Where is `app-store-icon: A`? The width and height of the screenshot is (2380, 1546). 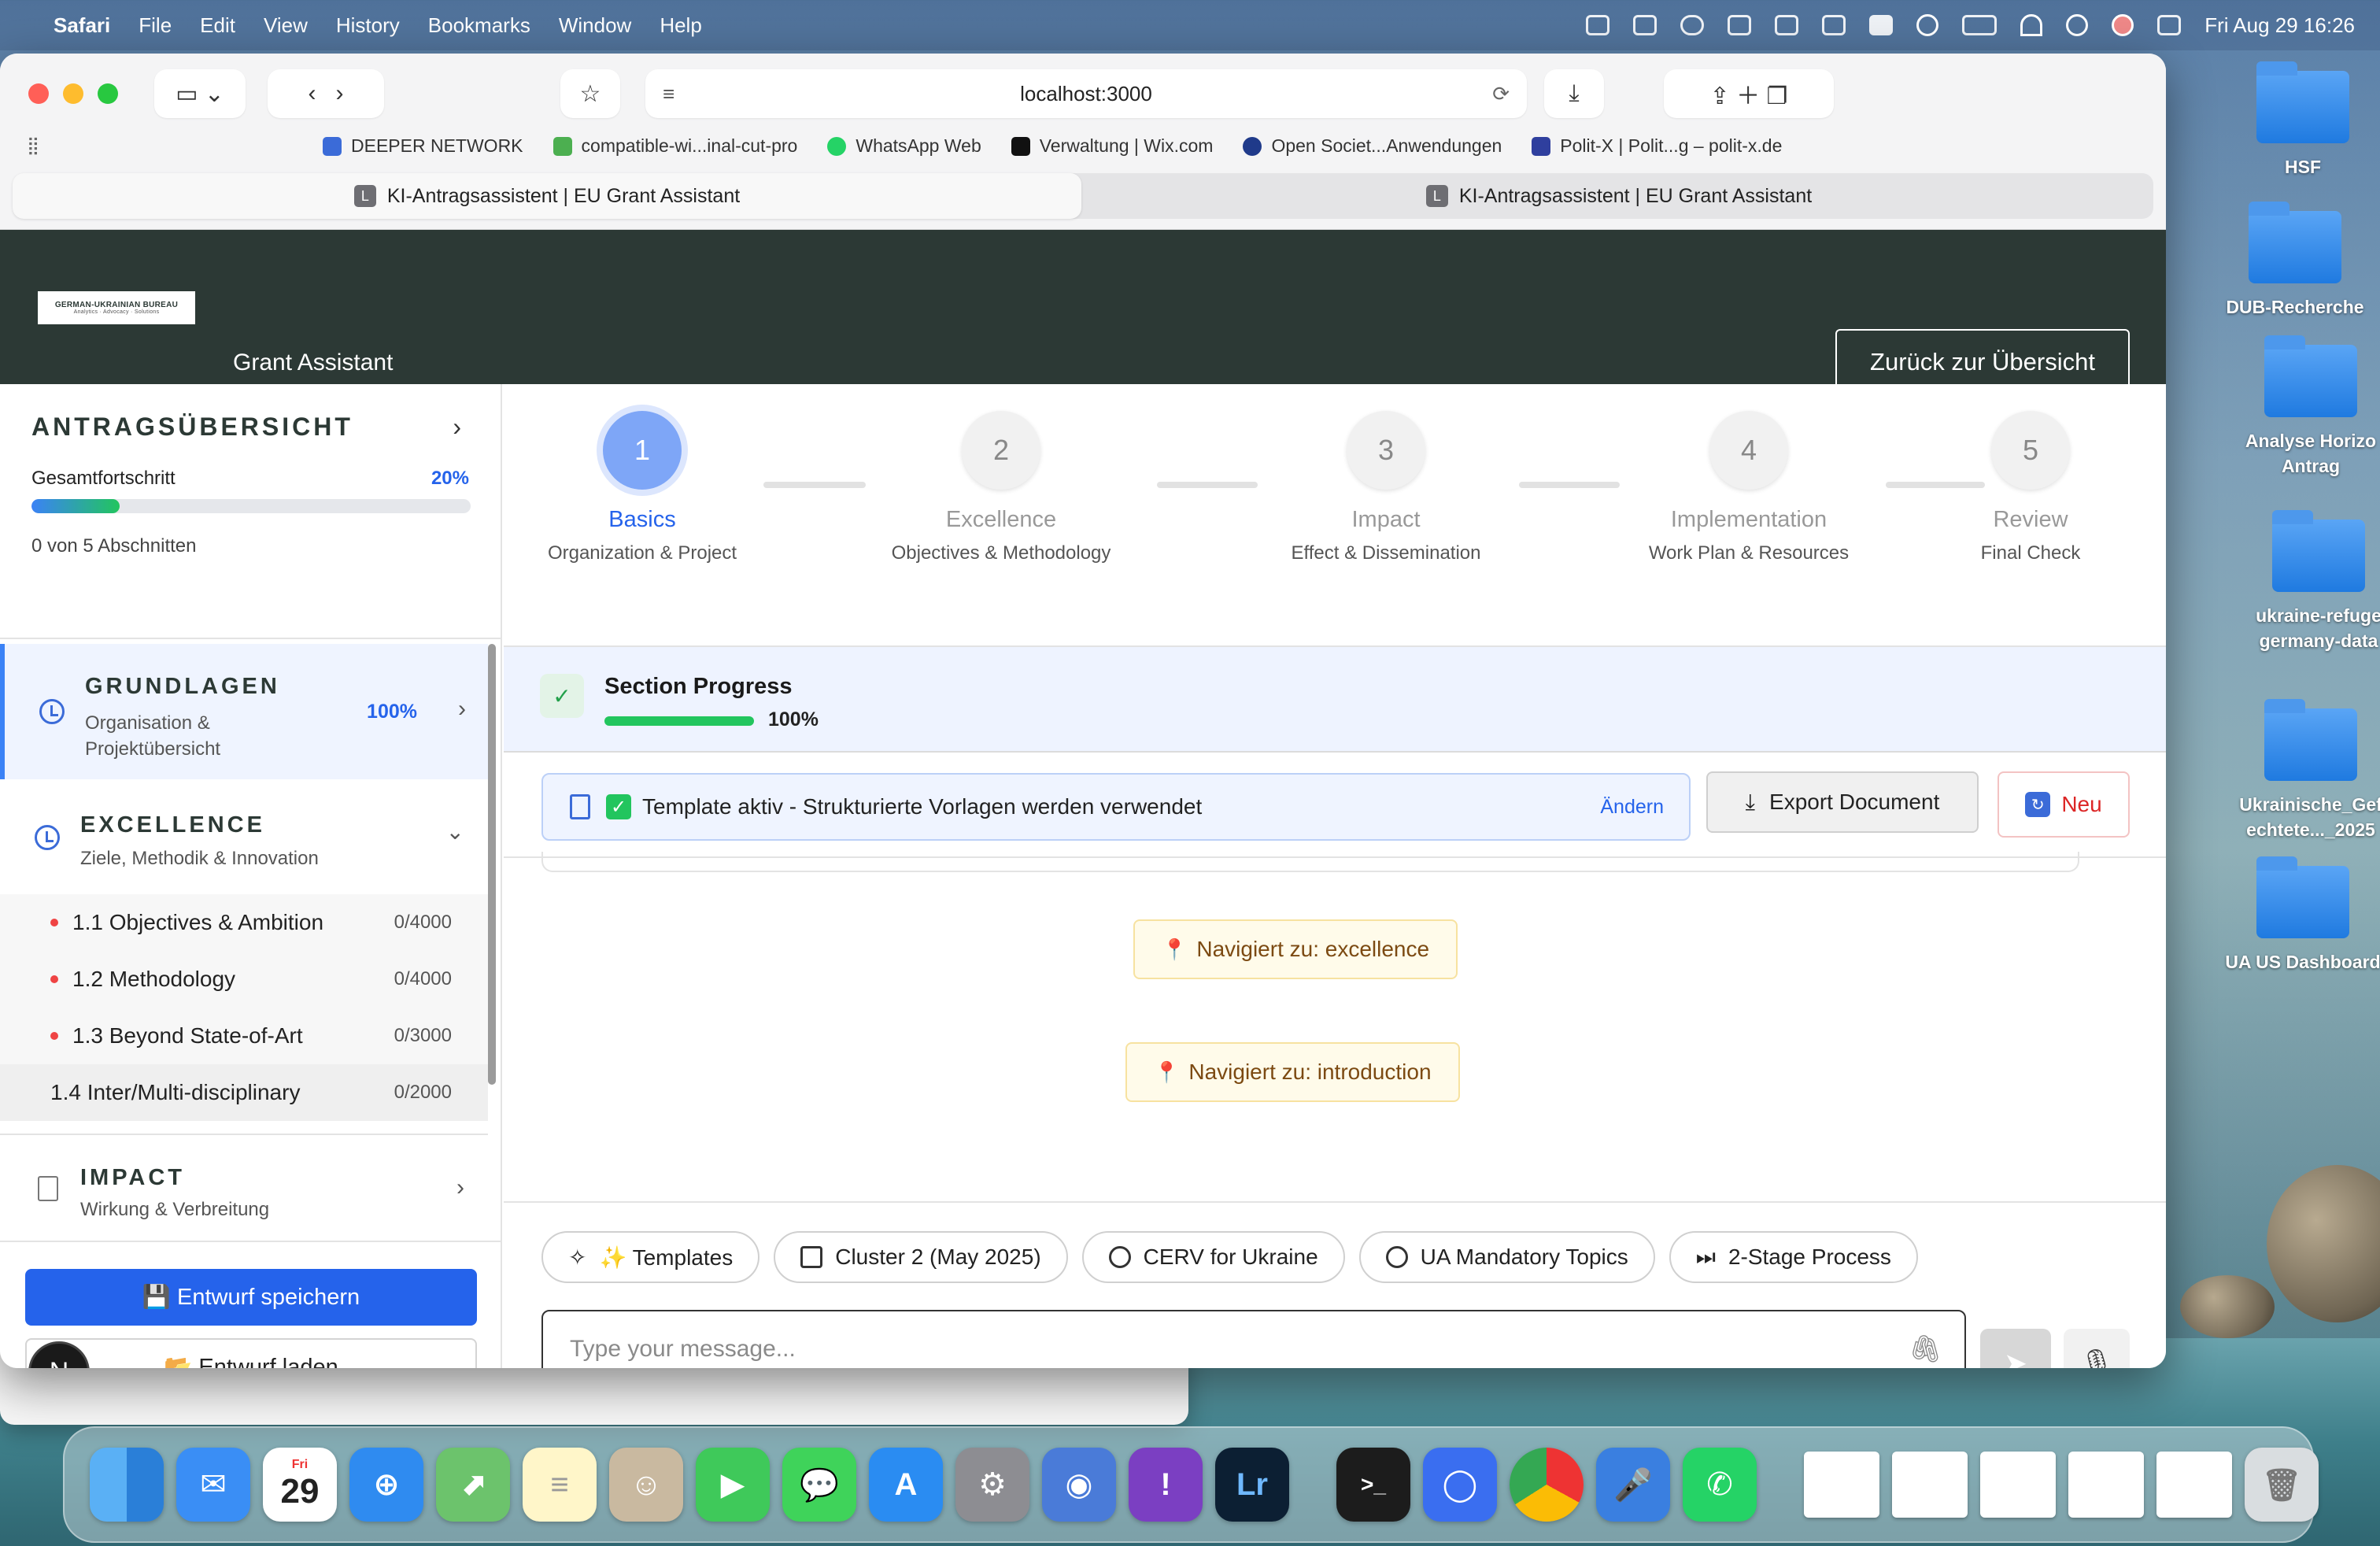
app-store-icon: A is located at coordinates (906, 1485).